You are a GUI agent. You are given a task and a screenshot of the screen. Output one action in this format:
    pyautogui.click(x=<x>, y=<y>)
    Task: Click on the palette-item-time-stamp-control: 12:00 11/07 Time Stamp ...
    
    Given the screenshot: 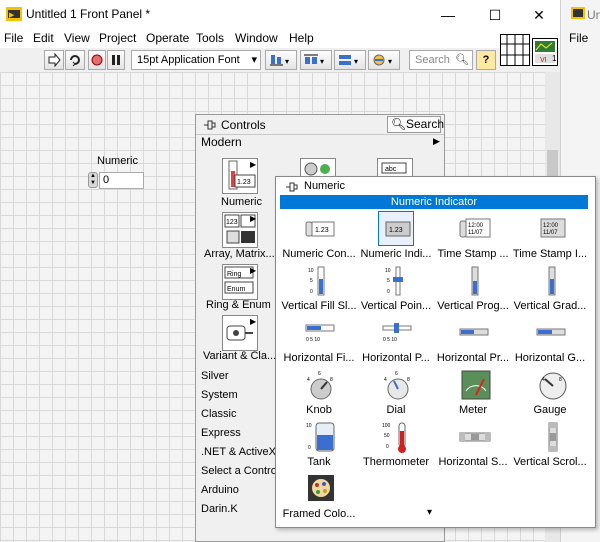 What is the action you would take?
    pyautogui.click(x=473, y=237)
    